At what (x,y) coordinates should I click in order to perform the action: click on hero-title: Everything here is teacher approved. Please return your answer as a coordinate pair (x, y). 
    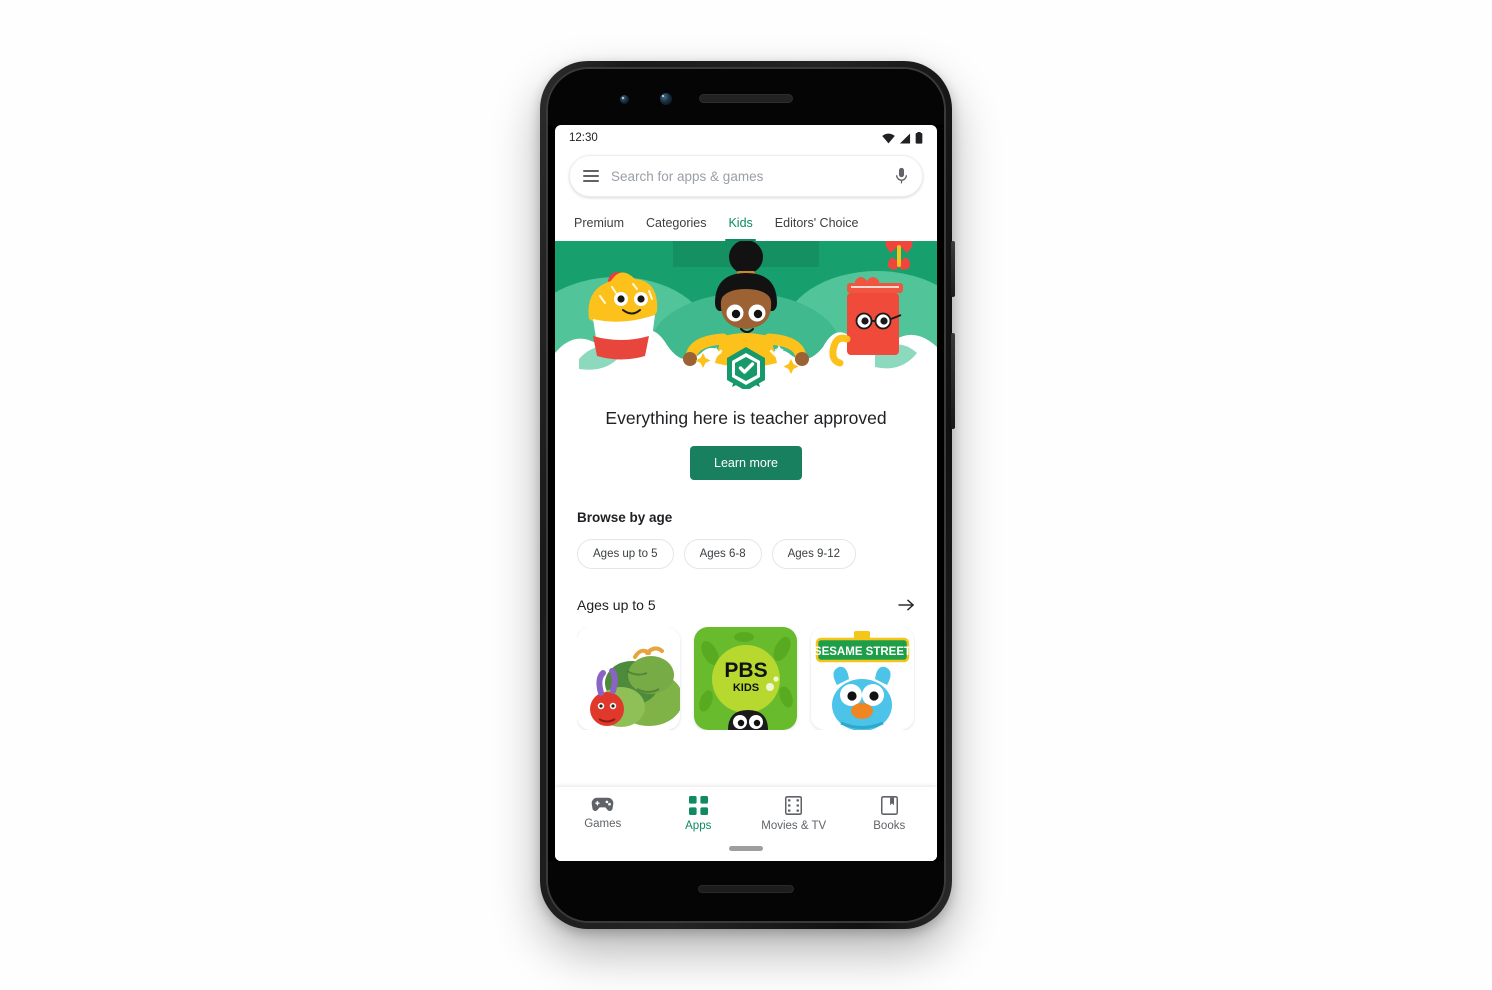
    Looking at the image, I should click on (746, 418).